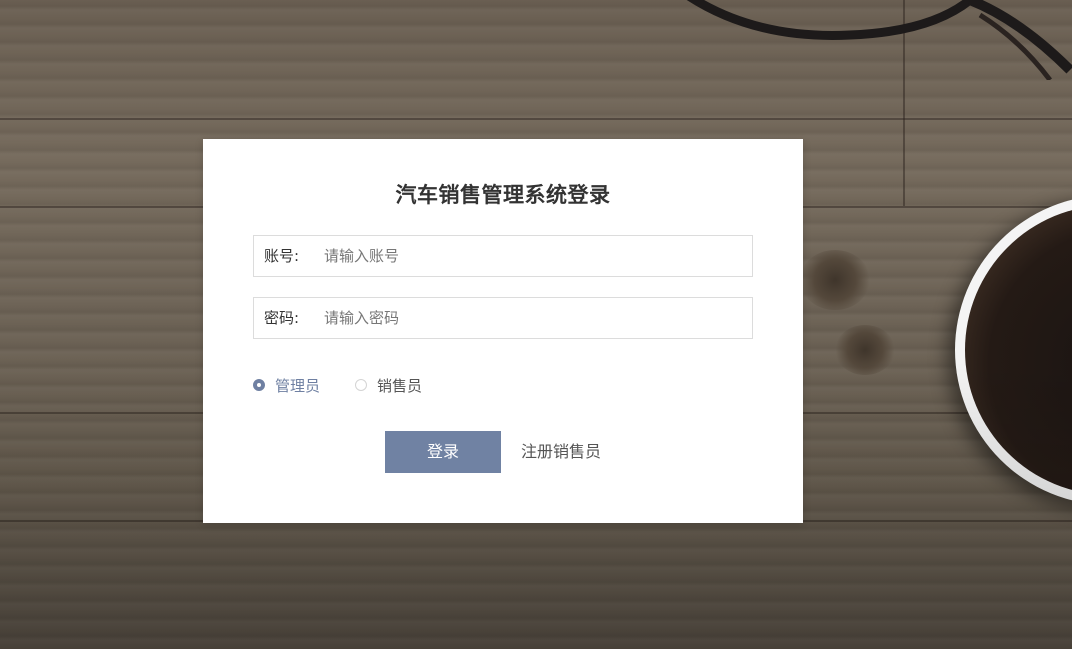 This screenshot has width=1072, height=649. Describe the element at coordinates (259, 385) in the screenshot. I see `radio-checked-icon` at that location.